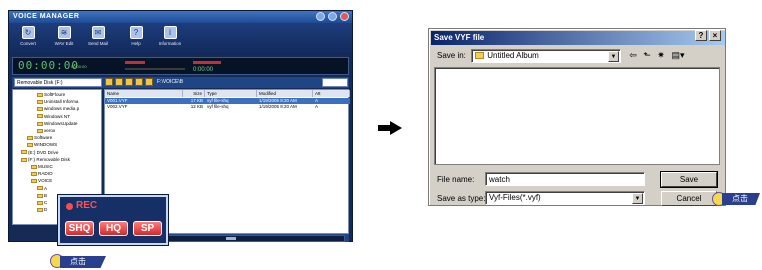 The height and width of the screenshot is (270, 762). Describe the element at coordinates (278, 106) in the screenshot. I see `cell-modified: 1/19/2005 8:20 AM` at that location.